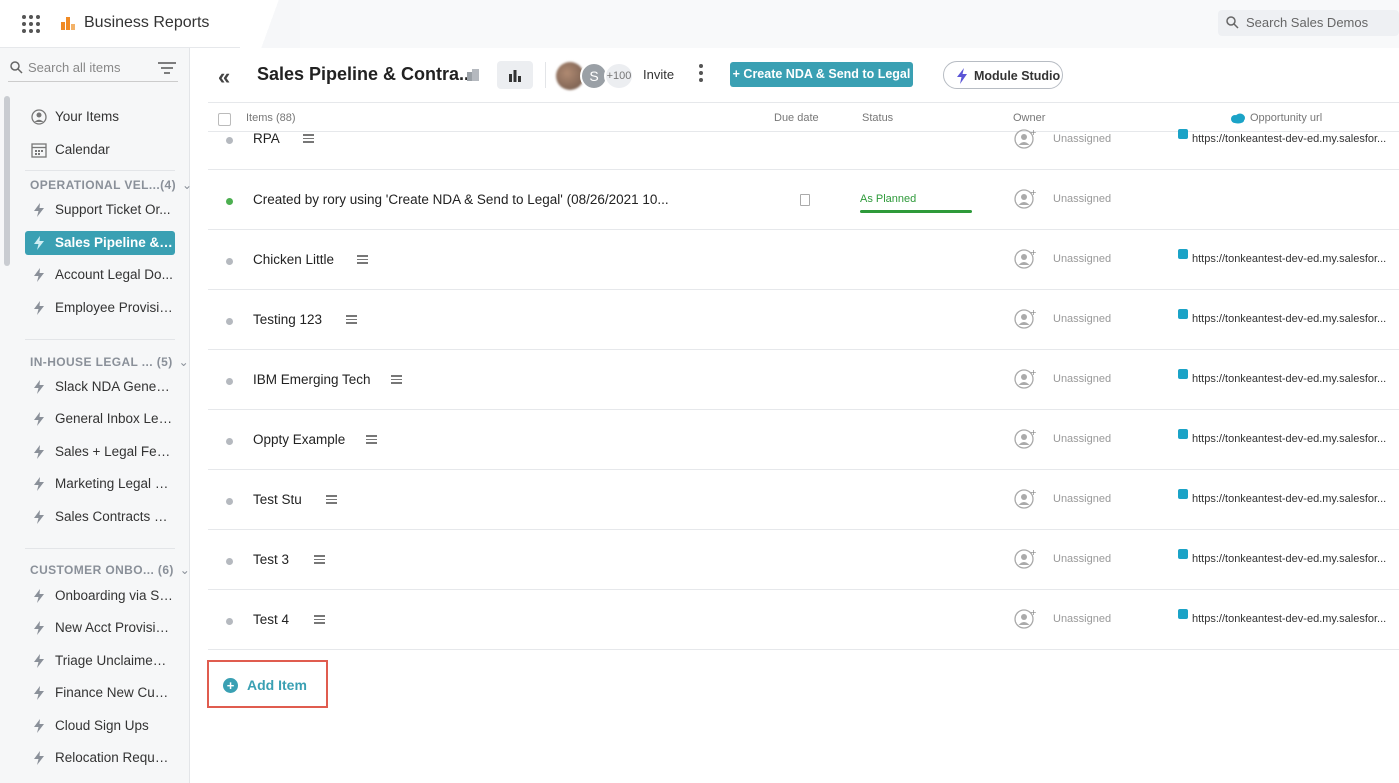 Image resolution: width=1399 pixels, height=783 pixels. Describe the element at coordinates (101, 362) in the screenshot. I see `sidebar-group-title: IN-HOUSE LEGAL ... (5)` at that location.